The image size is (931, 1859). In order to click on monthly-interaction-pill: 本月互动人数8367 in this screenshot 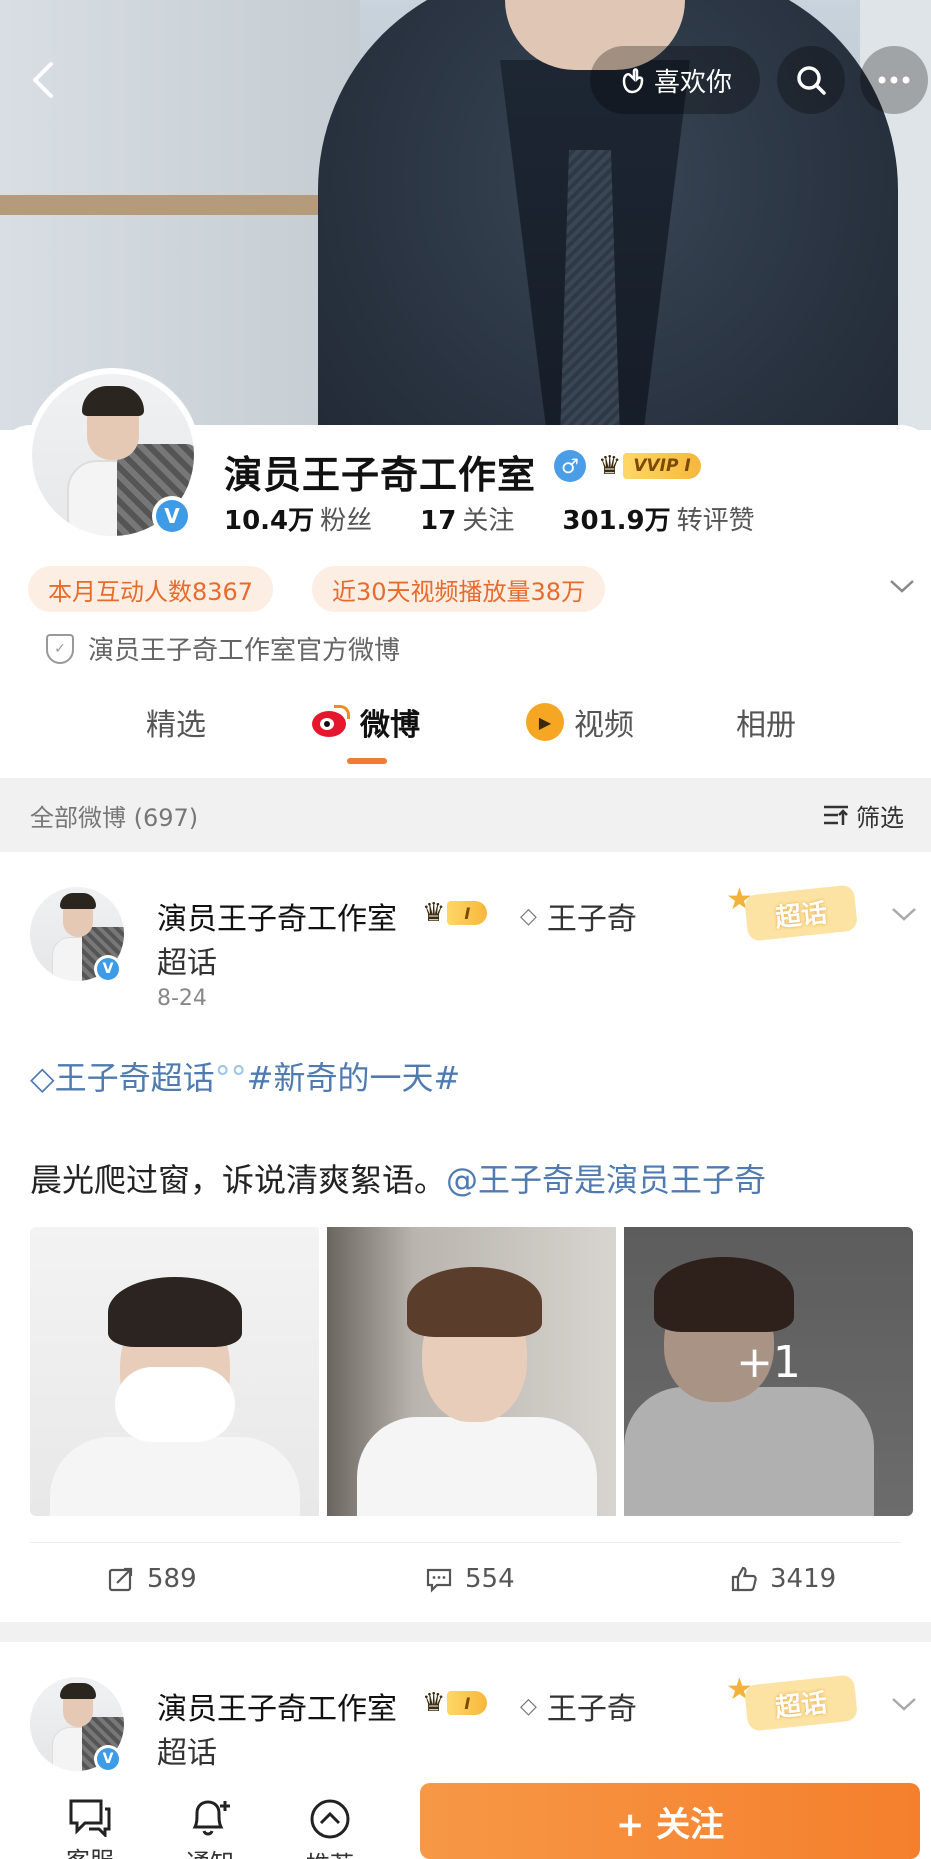, I will do `click(151, 589)`.